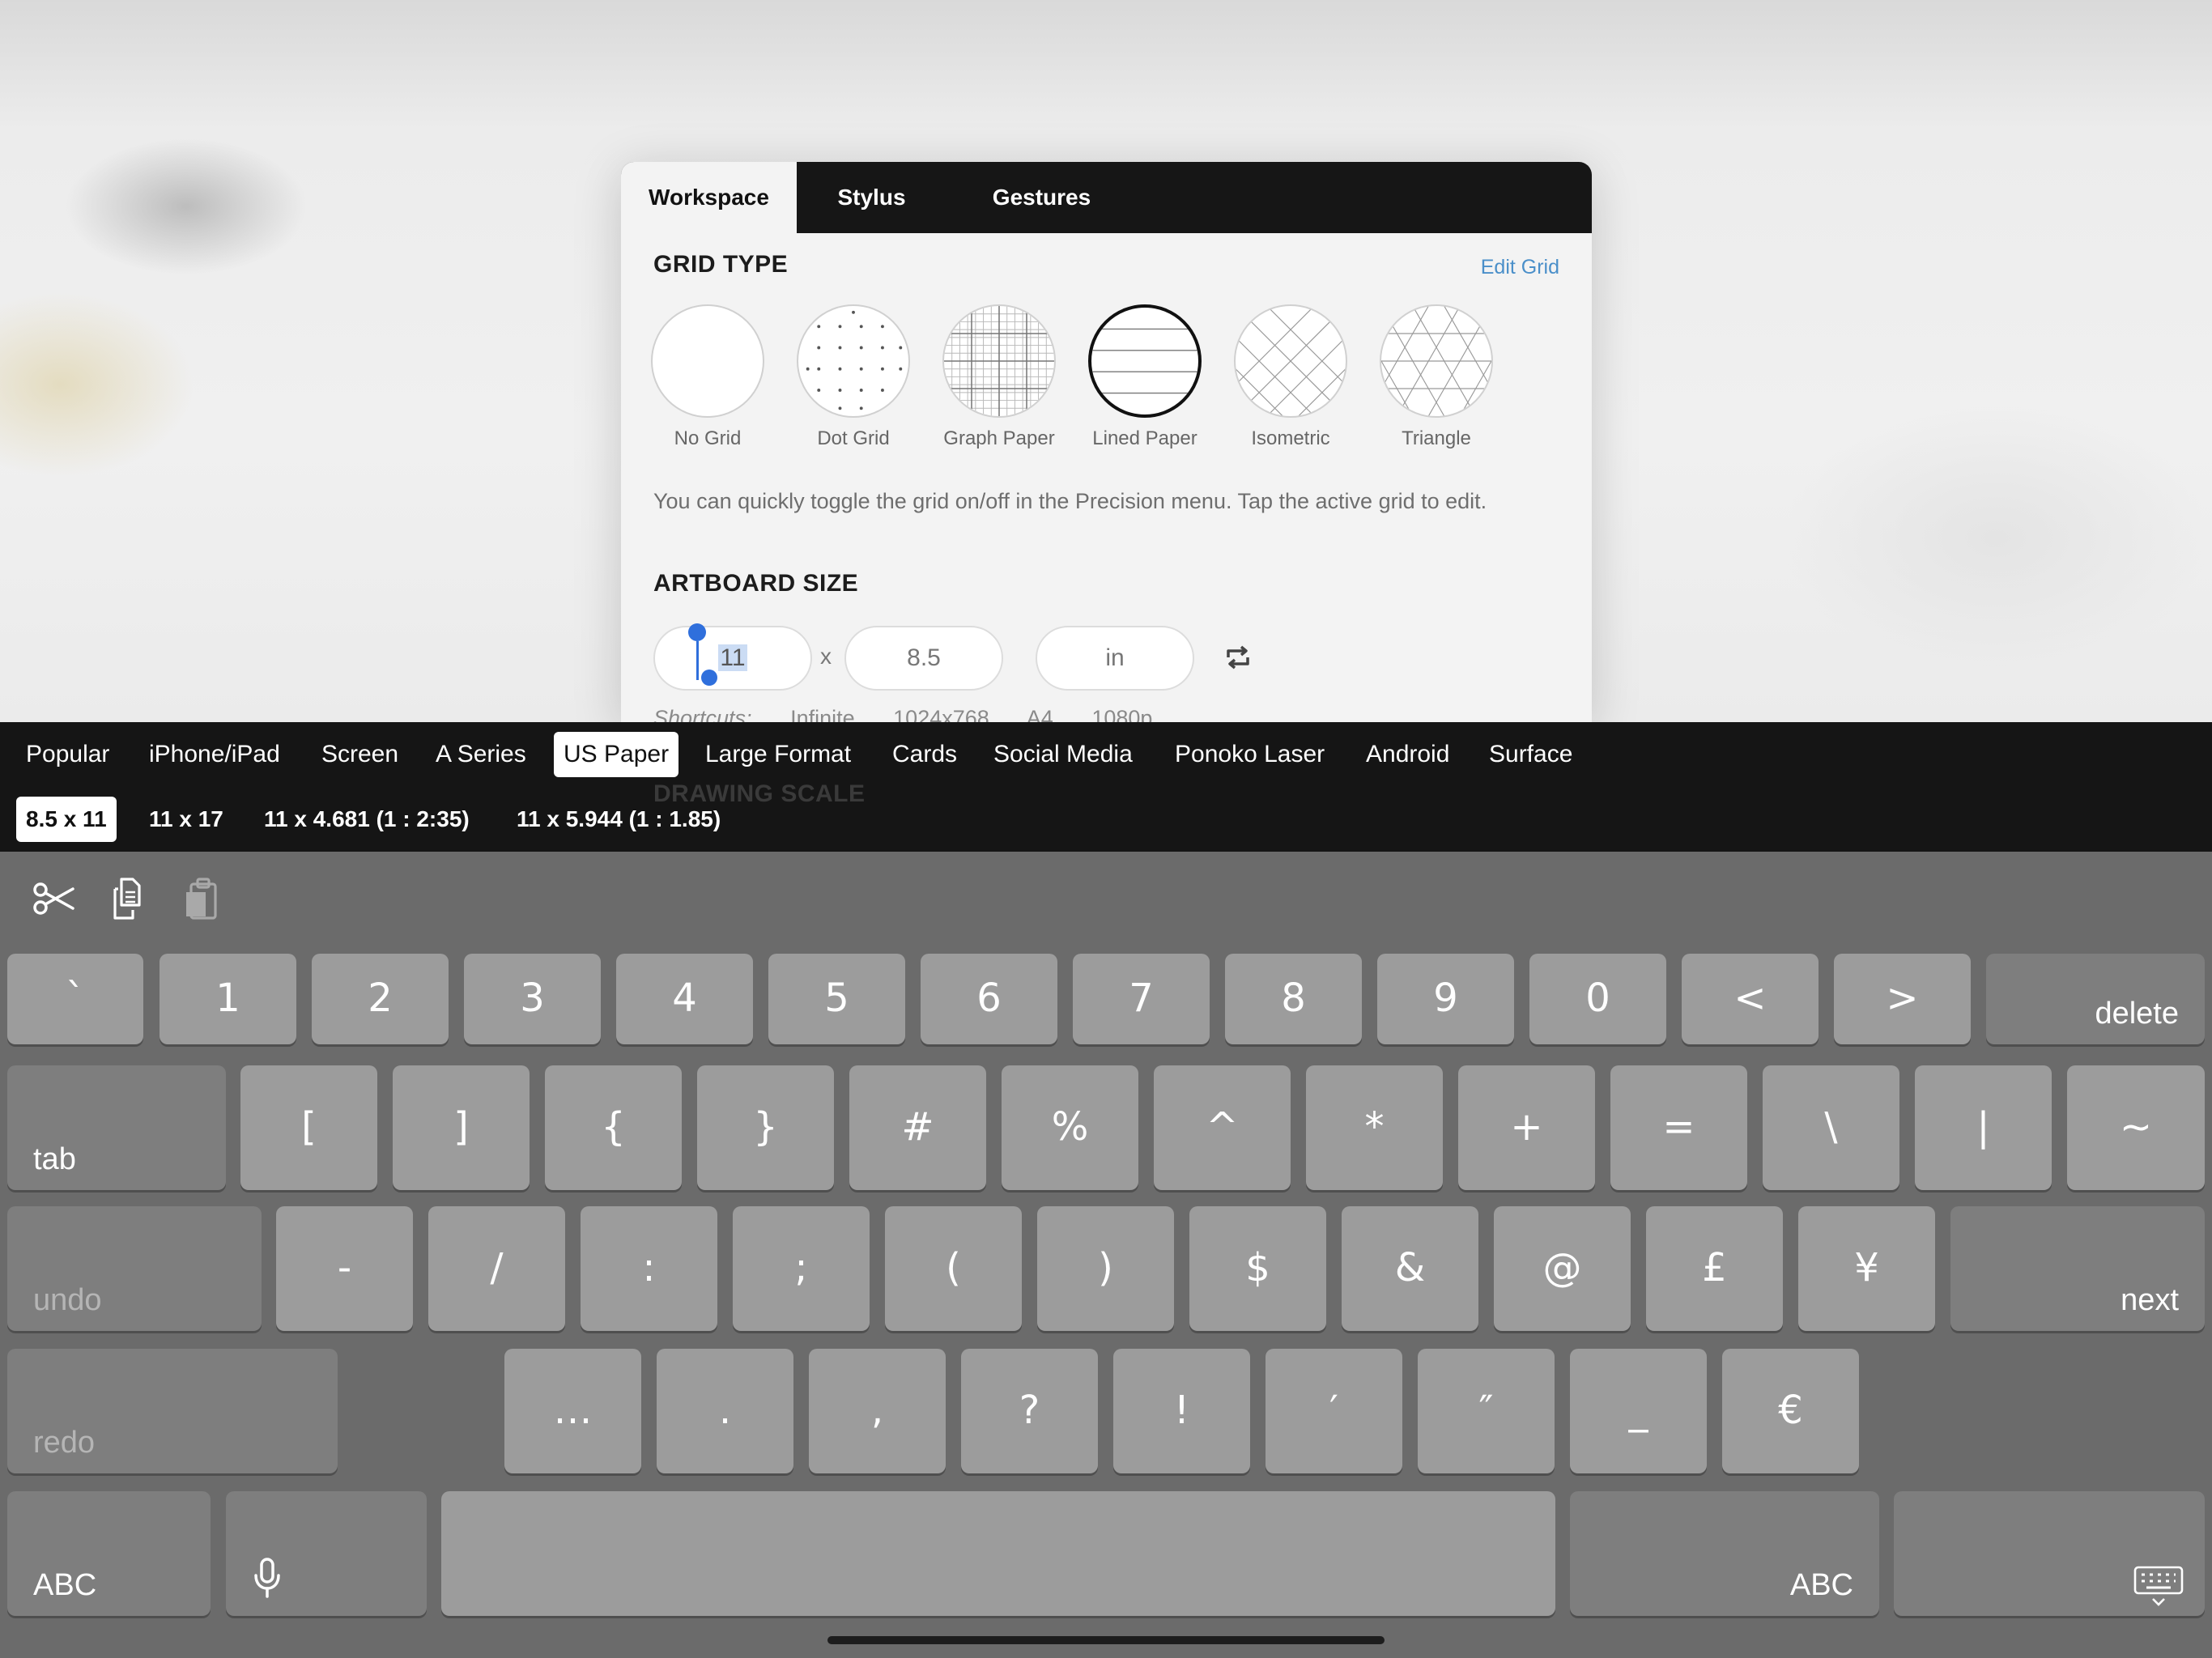 The width and height of the screenshot is (2212, 1658). What do you see at coordinates (1063, 754) in the screenshot?
I see `preset-category-social-media: Social Media` at bounding box center [1063, 754].